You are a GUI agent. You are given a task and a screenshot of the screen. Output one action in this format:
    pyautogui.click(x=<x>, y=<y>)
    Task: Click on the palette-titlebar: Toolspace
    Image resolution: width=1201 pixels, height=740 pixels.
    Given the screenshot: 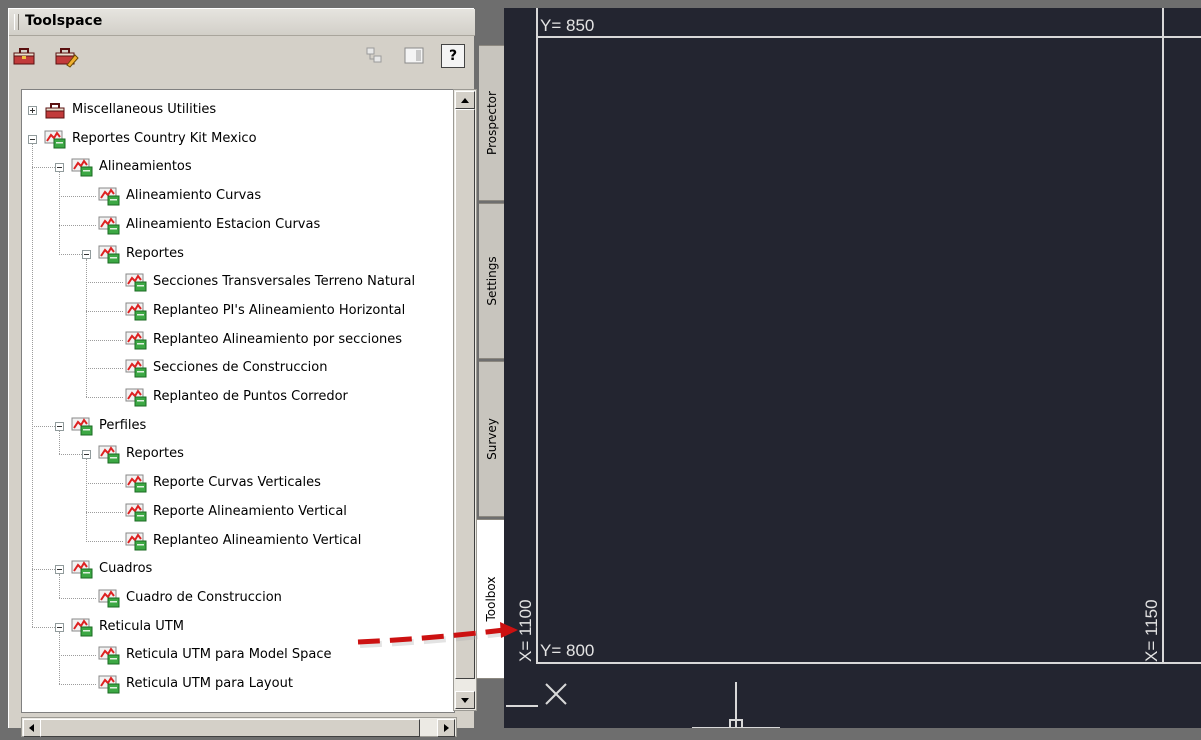 What is the action you would take?
    pyautogui.click(x=242, y=22)
    